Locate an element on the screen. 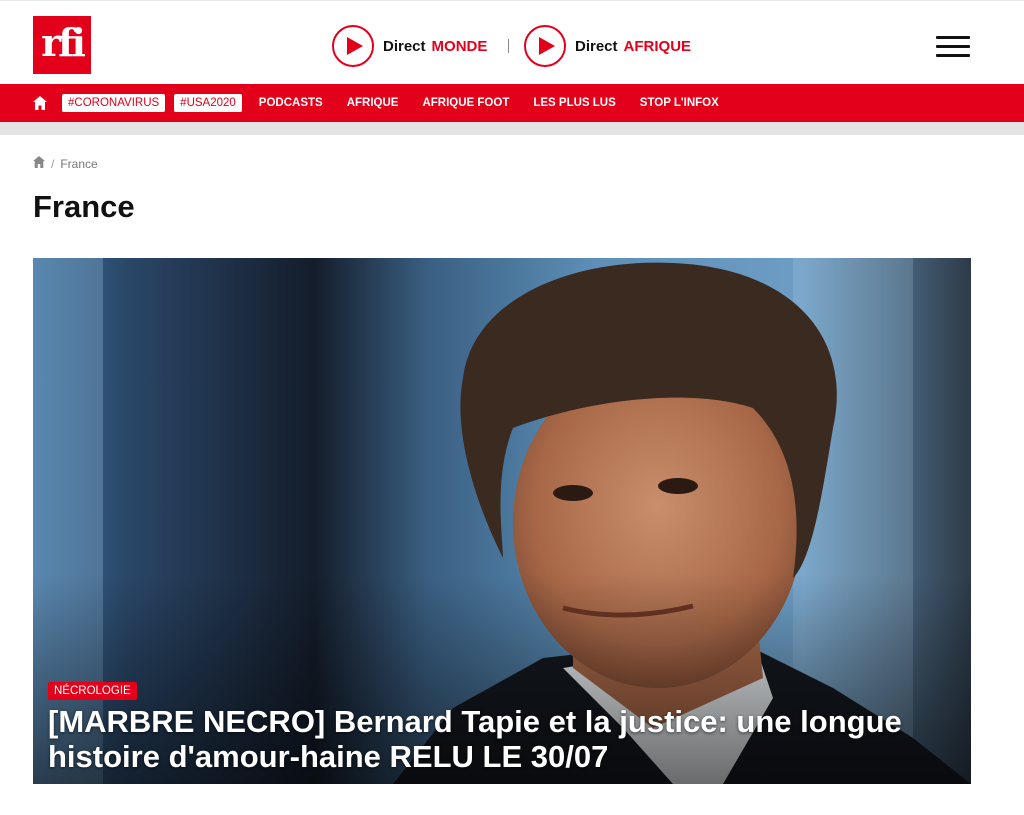 The width and height of the screenshot is (1024, 815). logo-text: rfi is located at coordinates (63, 42).